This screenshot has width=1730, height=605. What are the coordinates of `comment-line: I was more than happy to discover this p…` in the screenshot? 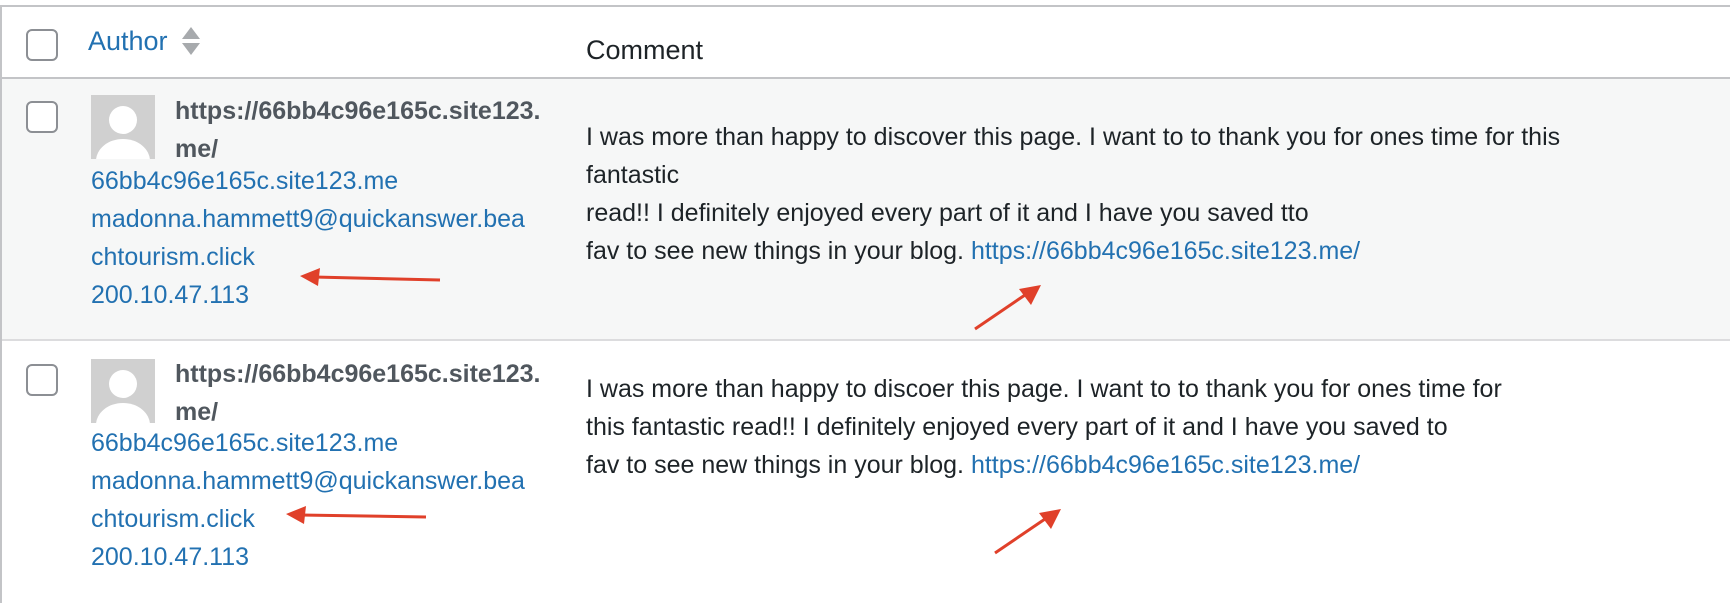 It's located at (1073, 137).